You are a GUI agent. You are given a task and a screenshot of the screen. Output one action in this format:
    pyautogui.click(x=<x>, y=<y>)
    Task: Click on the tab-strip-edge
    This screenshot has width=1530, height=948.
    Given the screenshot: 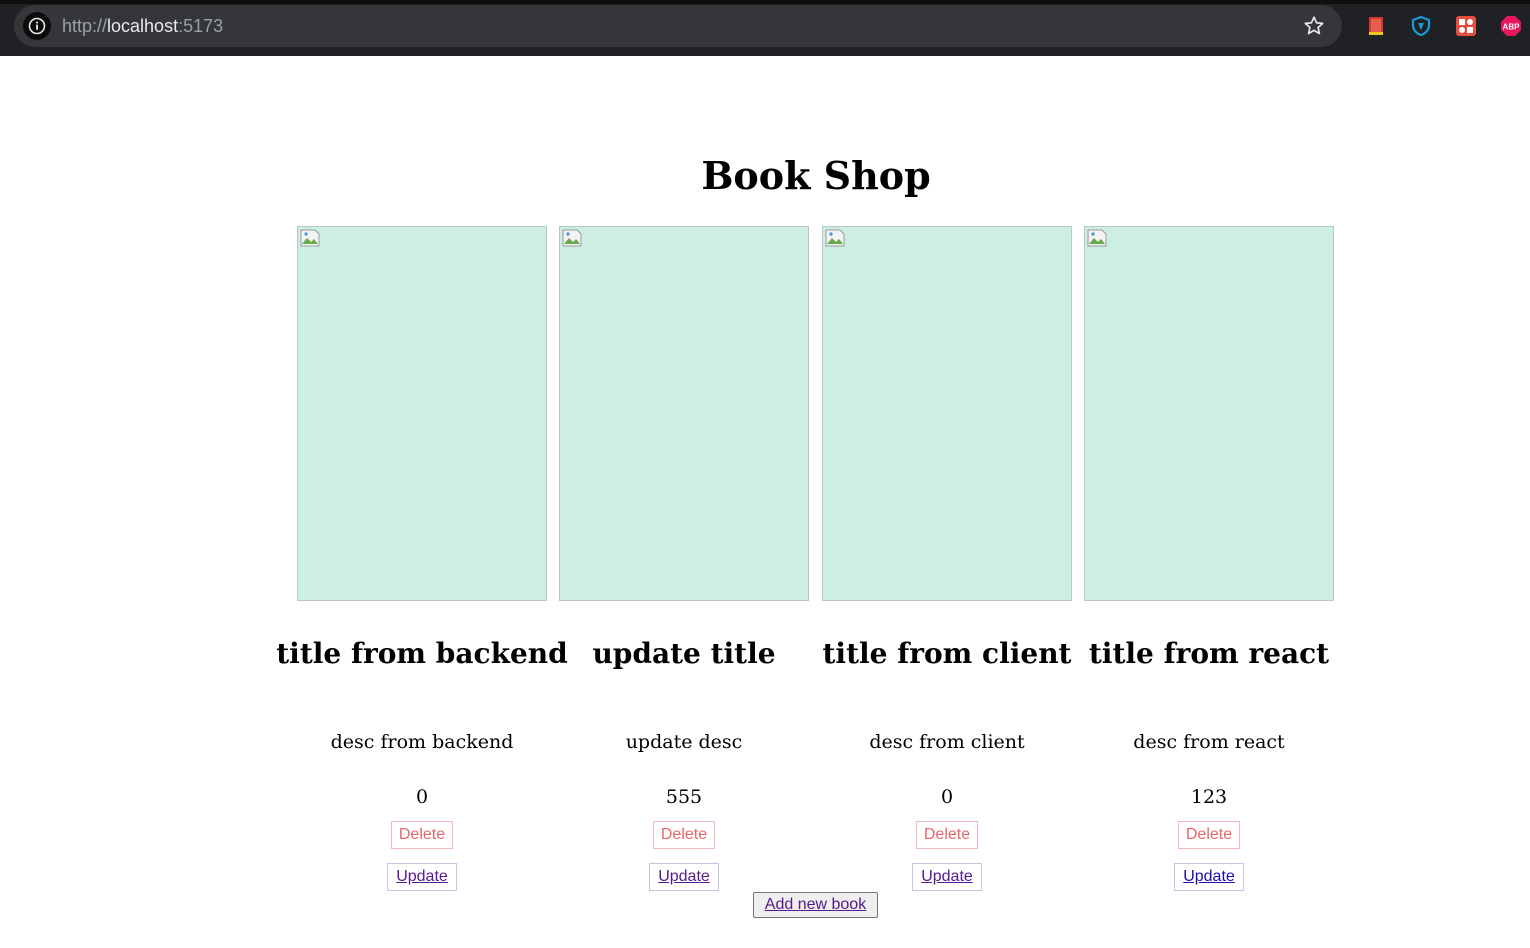 What is the action you would take?
    pyautogui.click(x=765, y=2)
    